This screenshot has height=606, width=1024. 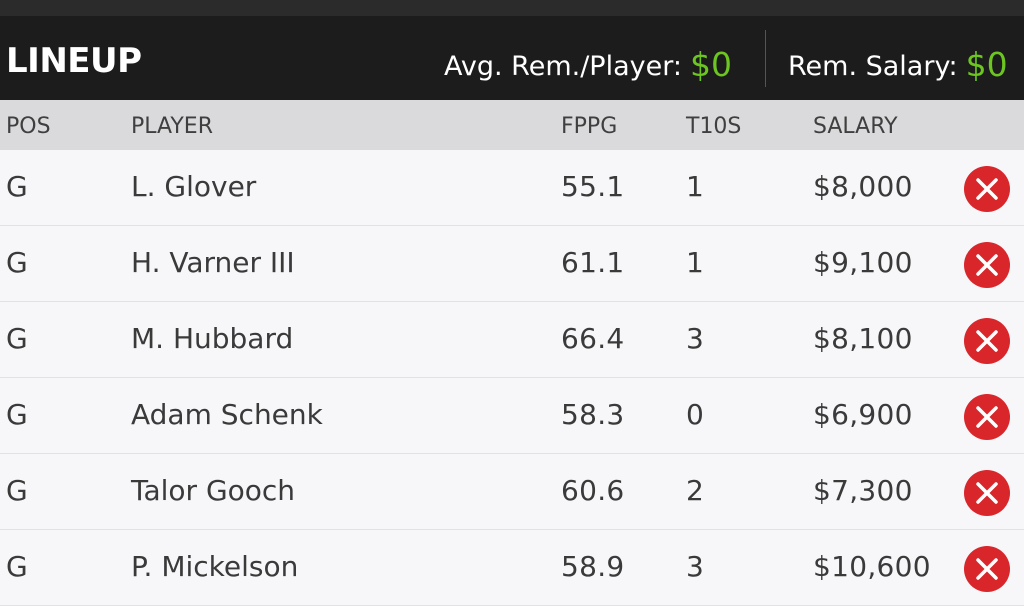 I want to click on row-player-name: P. Mickelson, so click(x=214, y=566).